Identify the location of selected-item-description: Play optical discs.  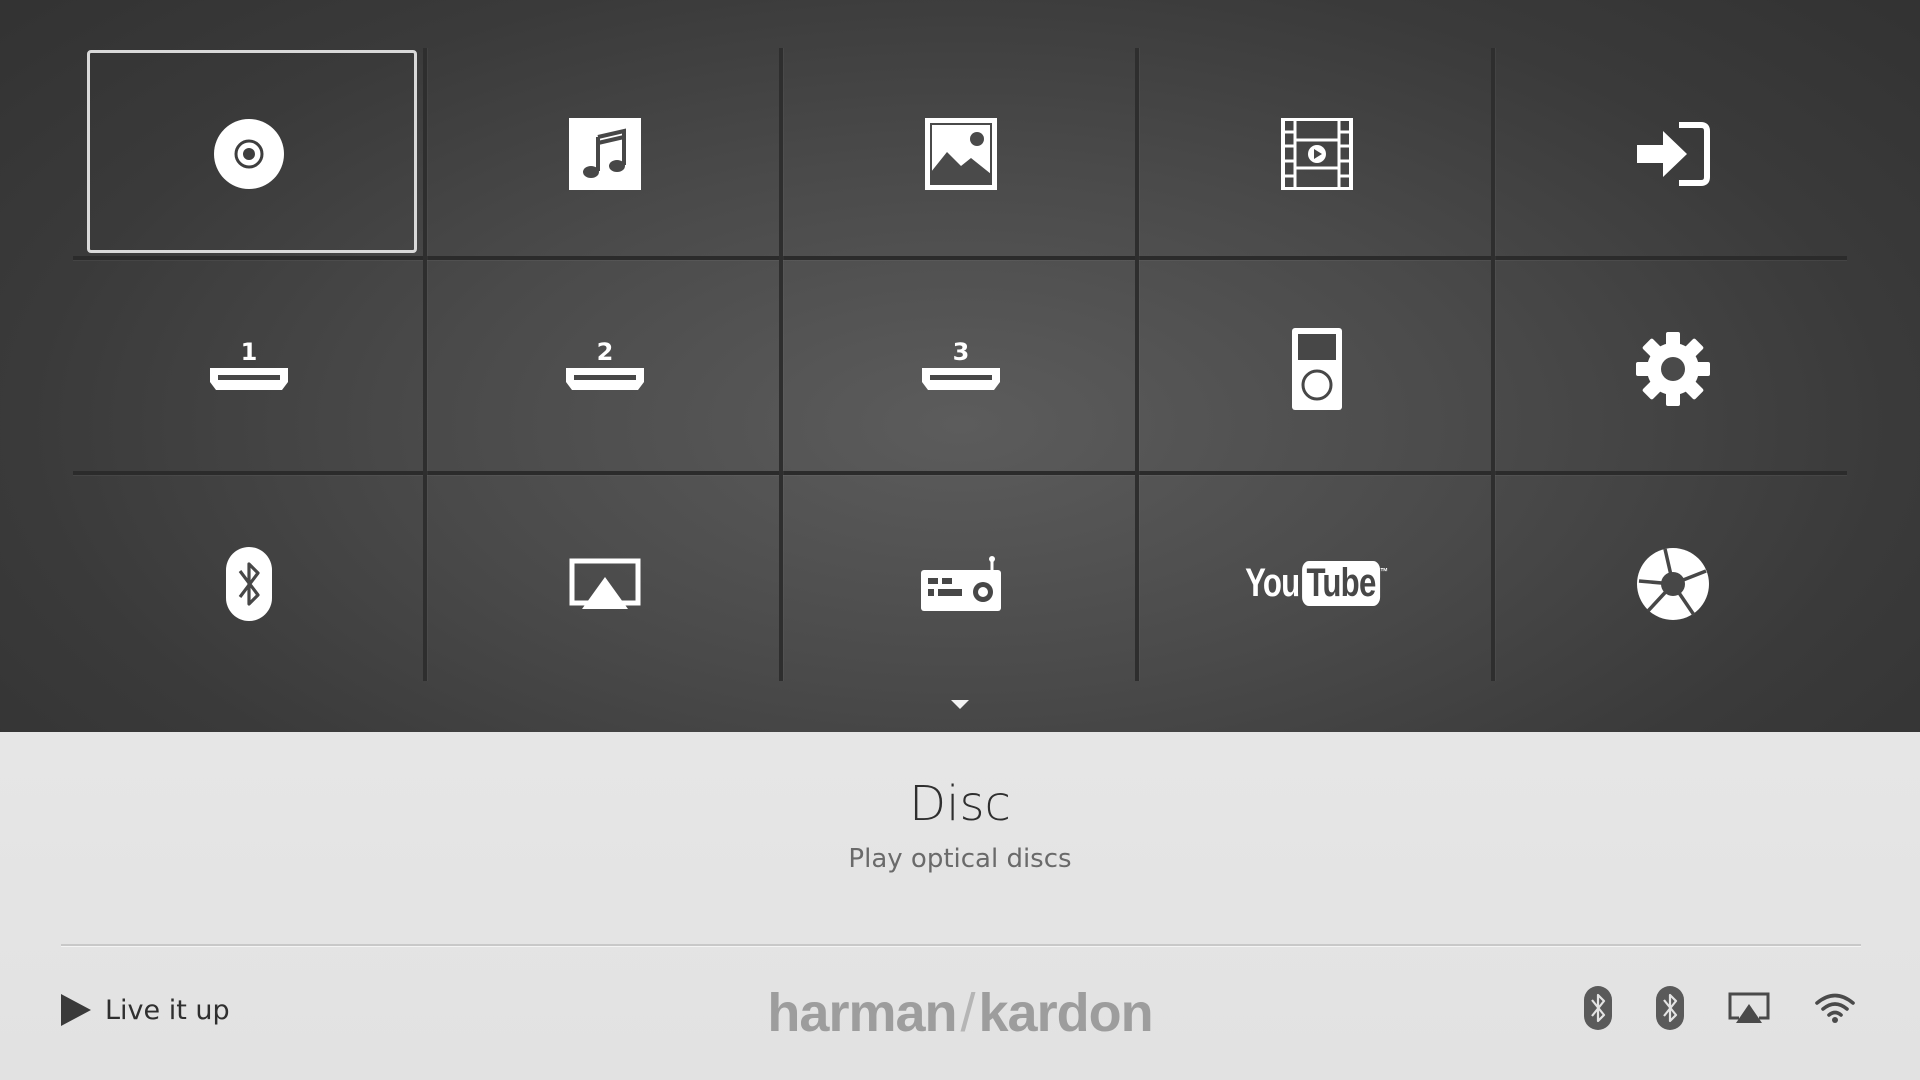
(960, 859).